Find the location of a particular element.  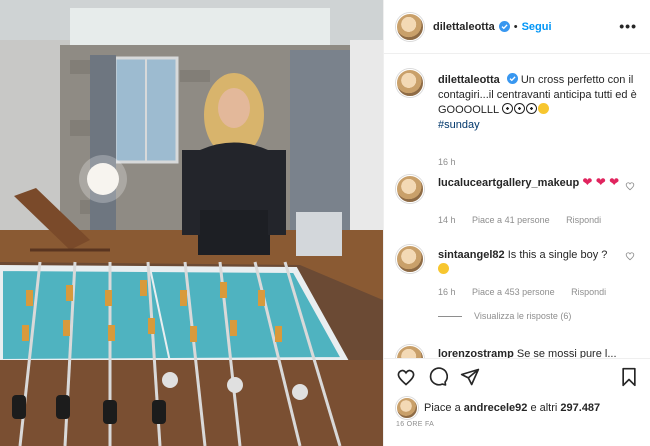

comment-emoji: ❤ ❤ ❤ is located at coordinates (601, 182).